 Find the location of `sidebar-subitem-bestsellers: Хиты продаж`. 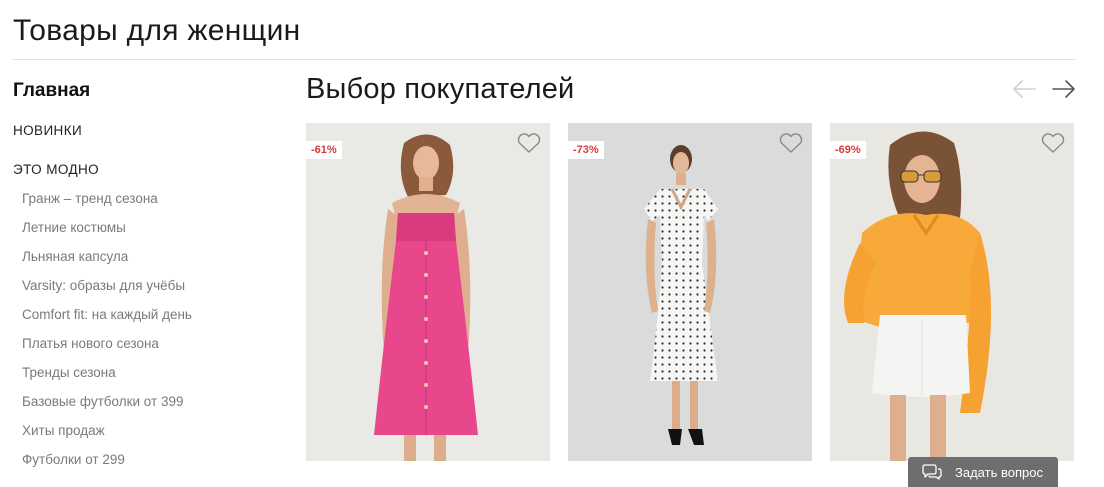

sidebar-subitem-bestsellers: Хиты продаж is located at coordinates (143, 436).